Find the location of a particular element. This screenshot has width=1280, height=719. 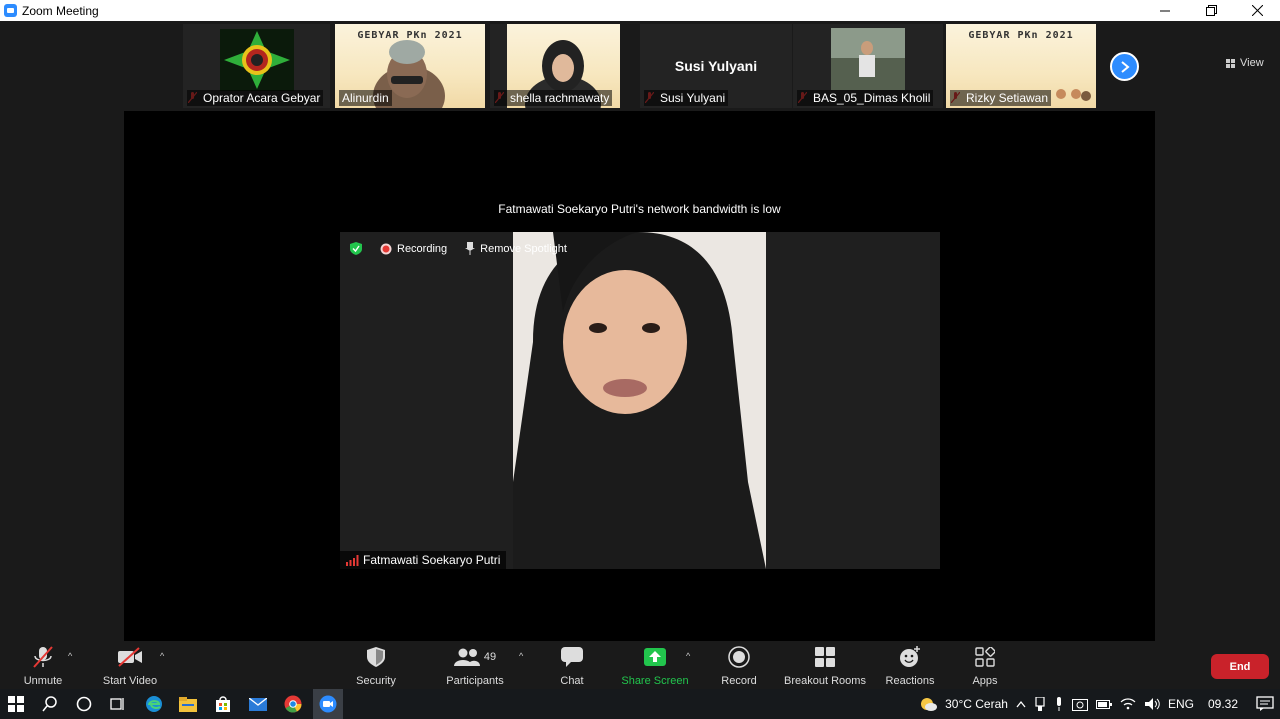

chat-icon is located at coordinates (572, 657).